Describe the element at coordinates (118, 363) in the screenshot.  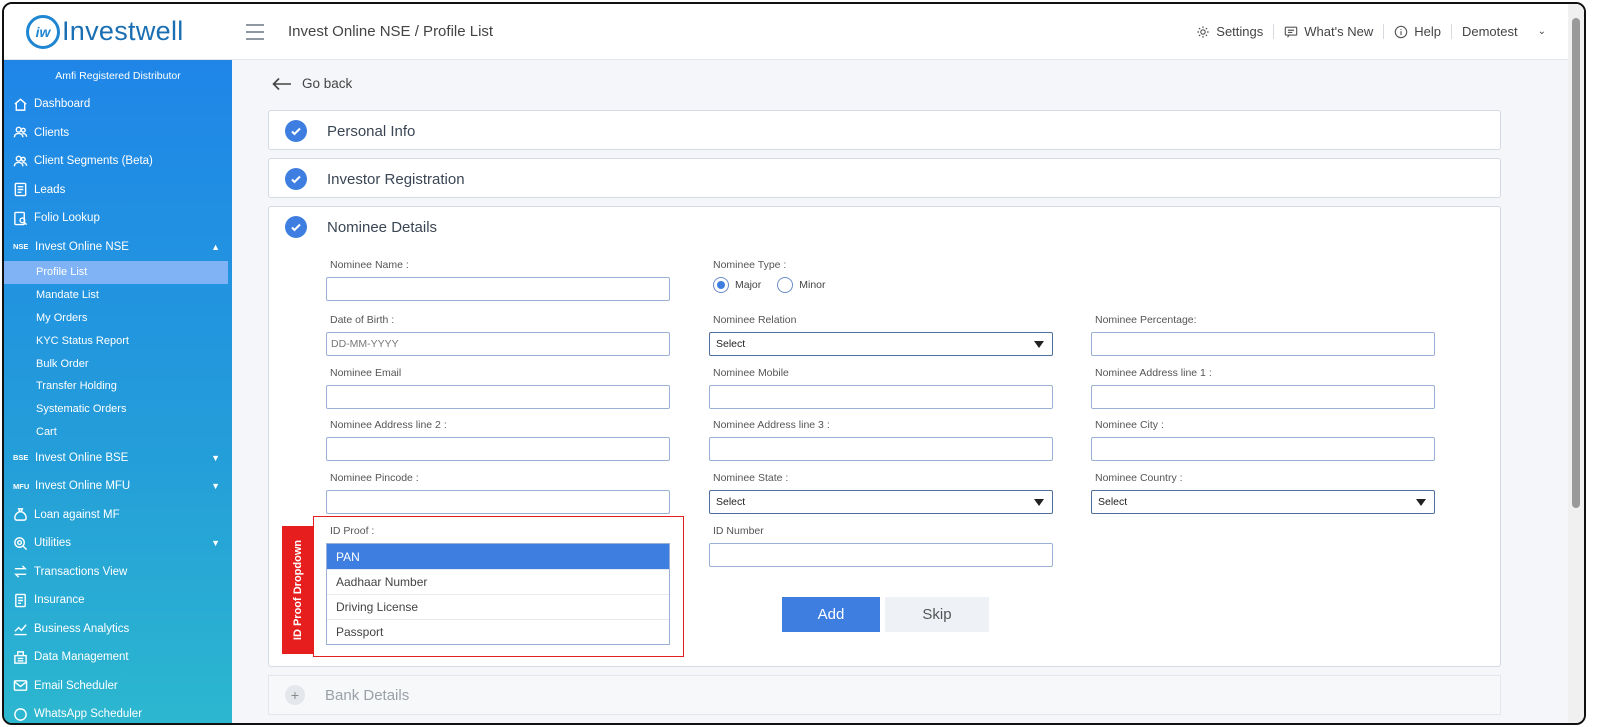
I see `sidebar-subitem-bulk-order: Bulk Order` at that location.